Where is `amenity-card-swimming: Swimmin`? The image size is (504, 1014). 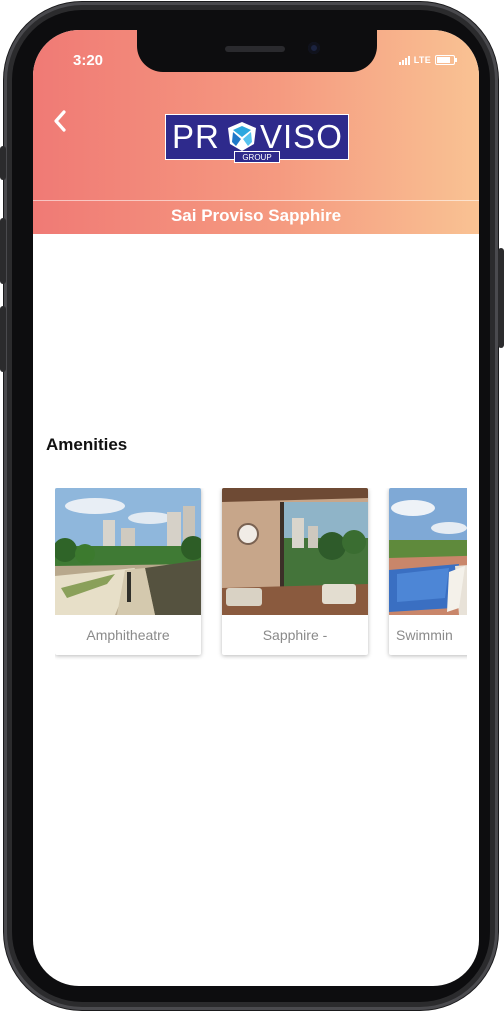 amenity-card-swimming: Swimmin is located at coordinates (428, 571).